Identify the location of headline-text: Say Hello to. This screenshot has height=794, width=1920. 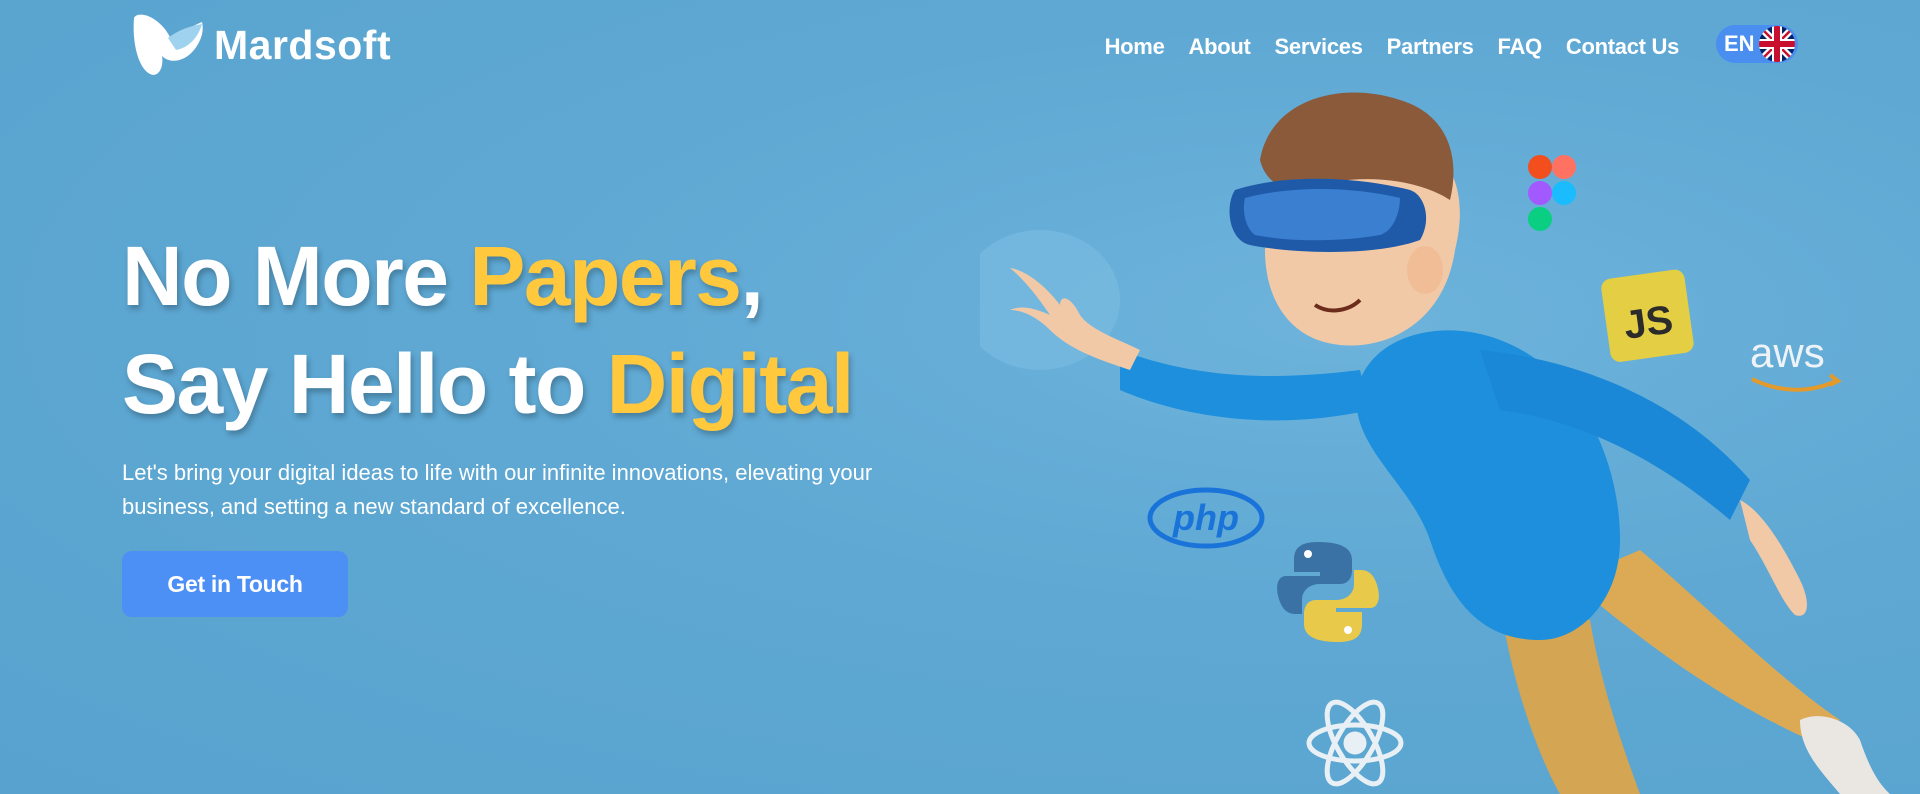
(364, 384).